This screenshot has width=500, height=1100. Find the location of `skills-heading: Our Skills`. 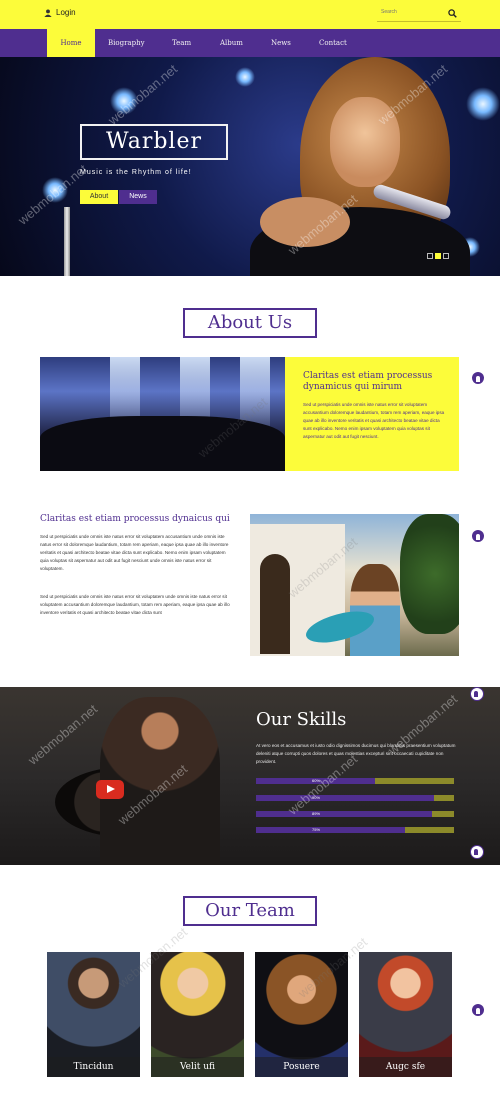

skills-heading: Our Skills is located at coordinates (301, 719).